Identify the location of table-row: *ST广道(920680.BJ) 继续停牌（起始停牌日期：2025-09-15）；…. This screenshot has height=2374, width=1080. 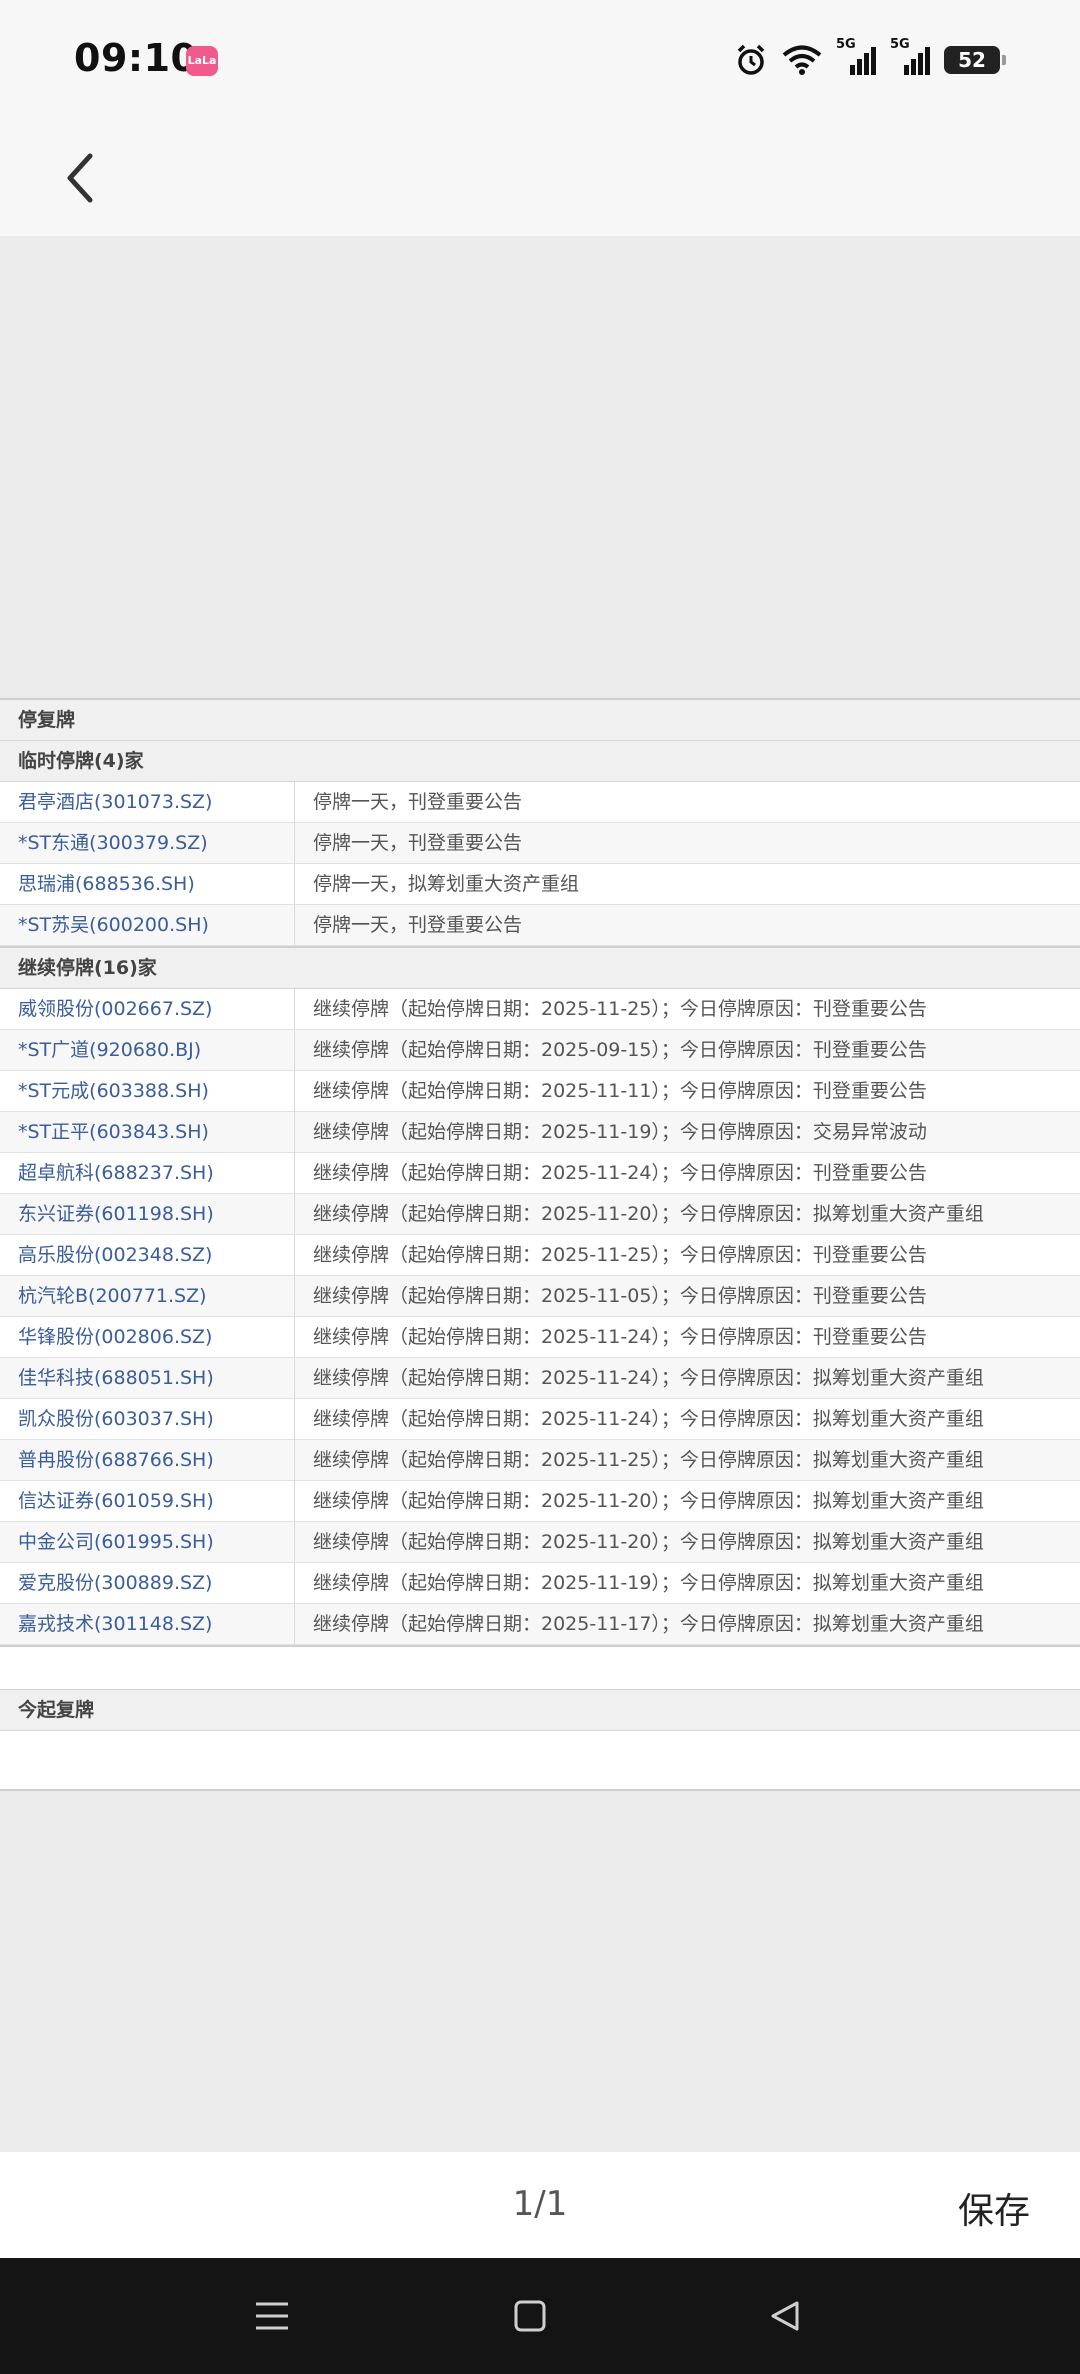
(540, 1050).